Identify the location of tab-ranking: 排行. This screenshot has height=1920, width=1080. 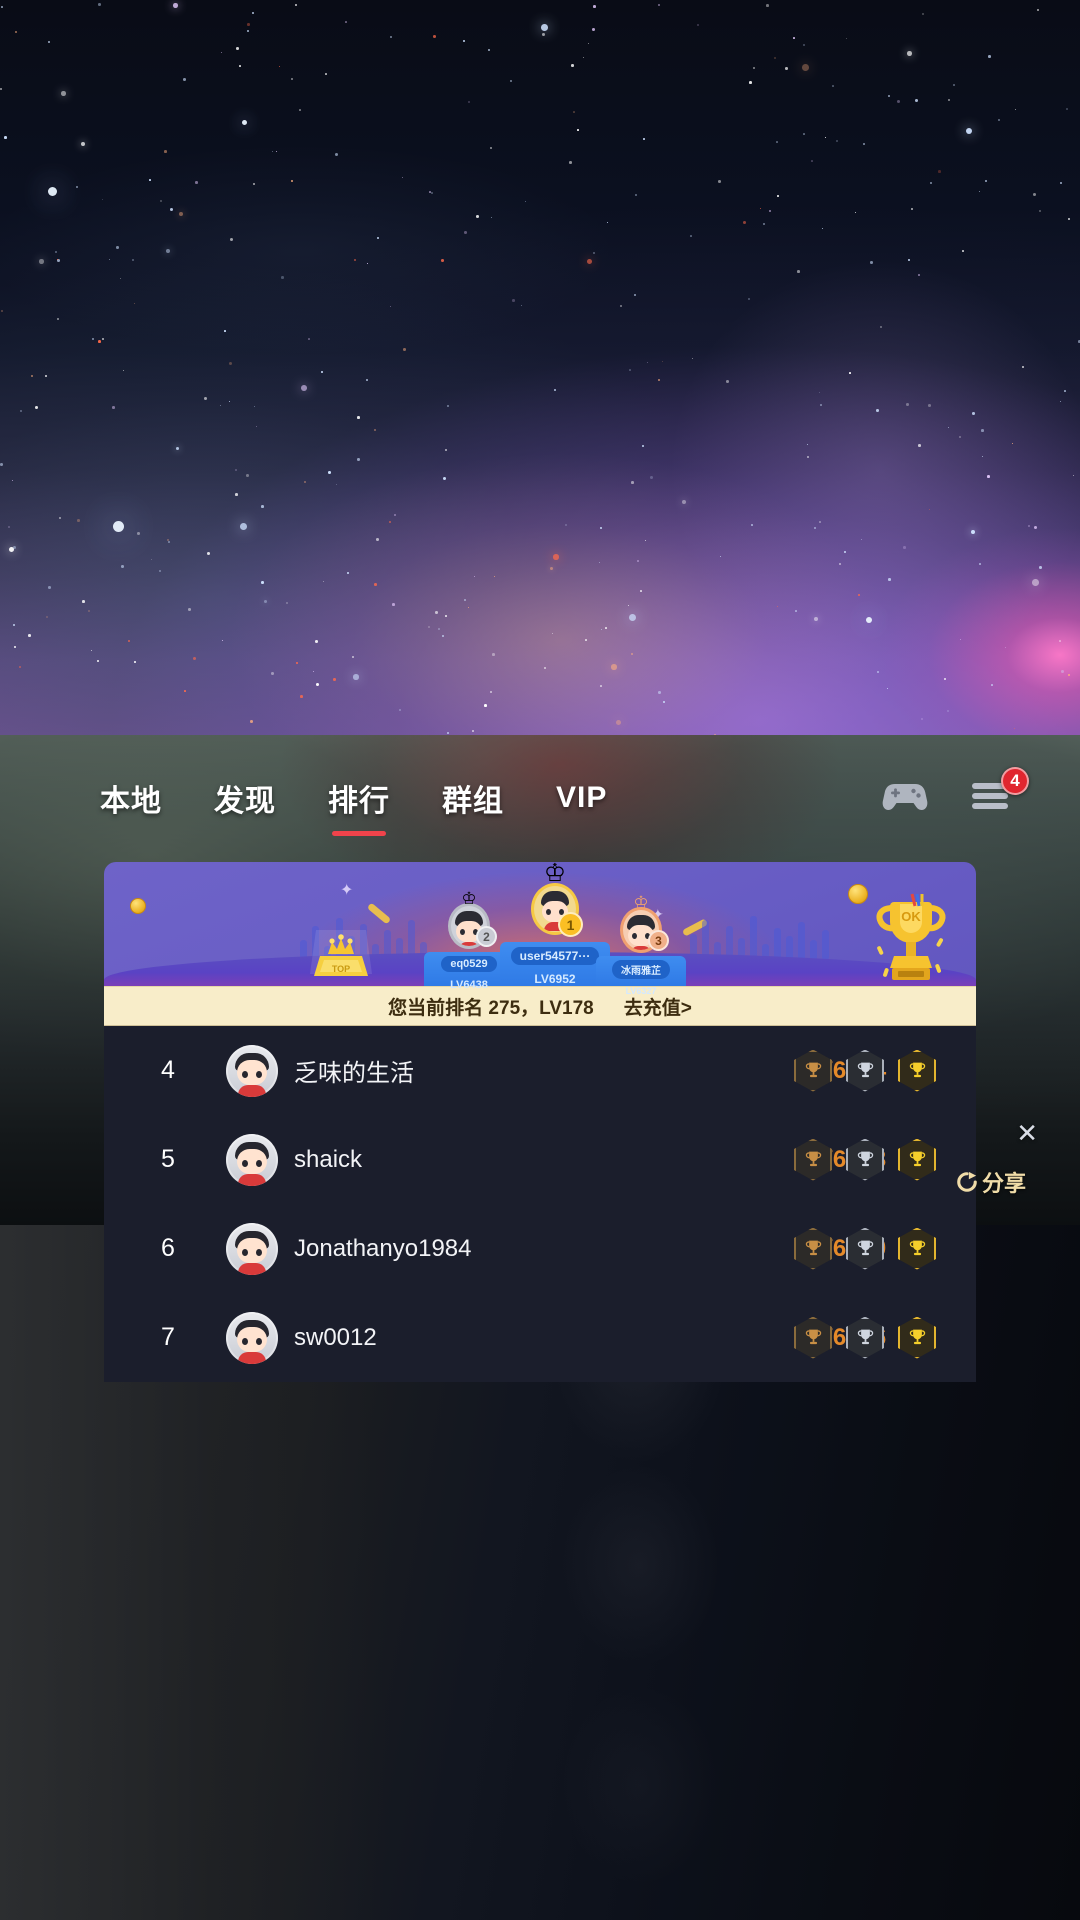
(359, 806).